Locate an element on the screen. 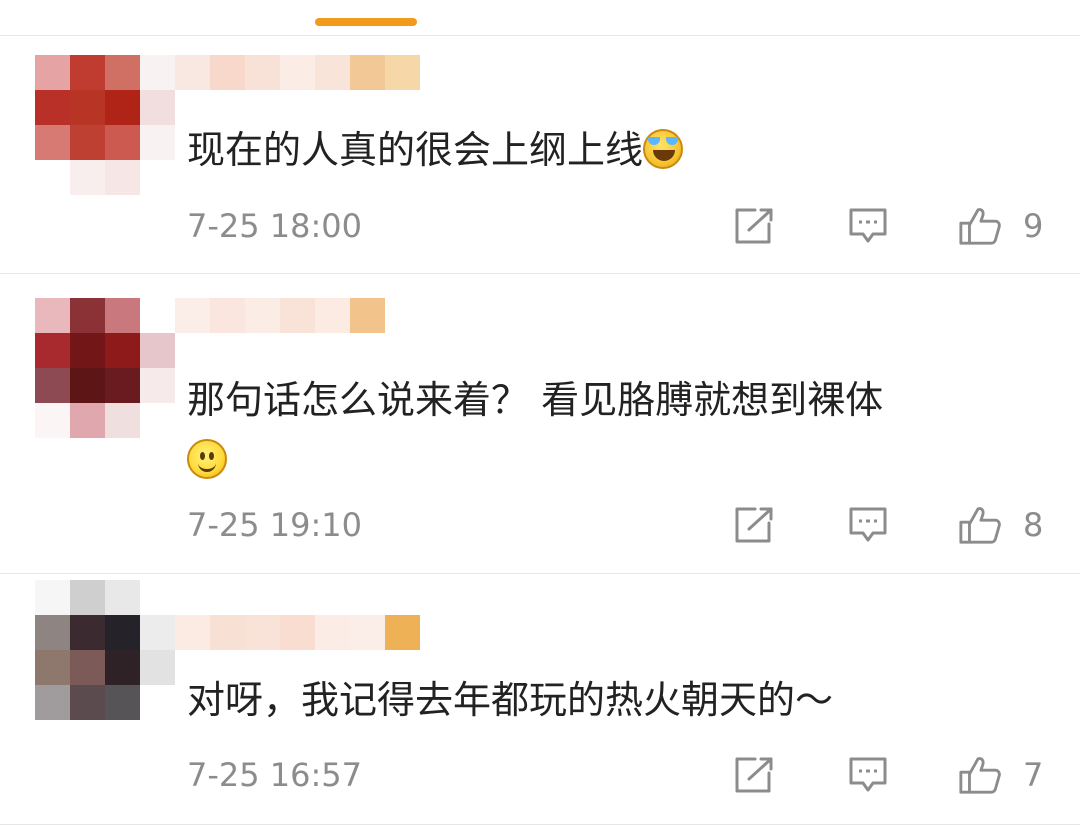  comment-text: 现在的人真的很会上纲上线 is located at coordinates (617, 150).